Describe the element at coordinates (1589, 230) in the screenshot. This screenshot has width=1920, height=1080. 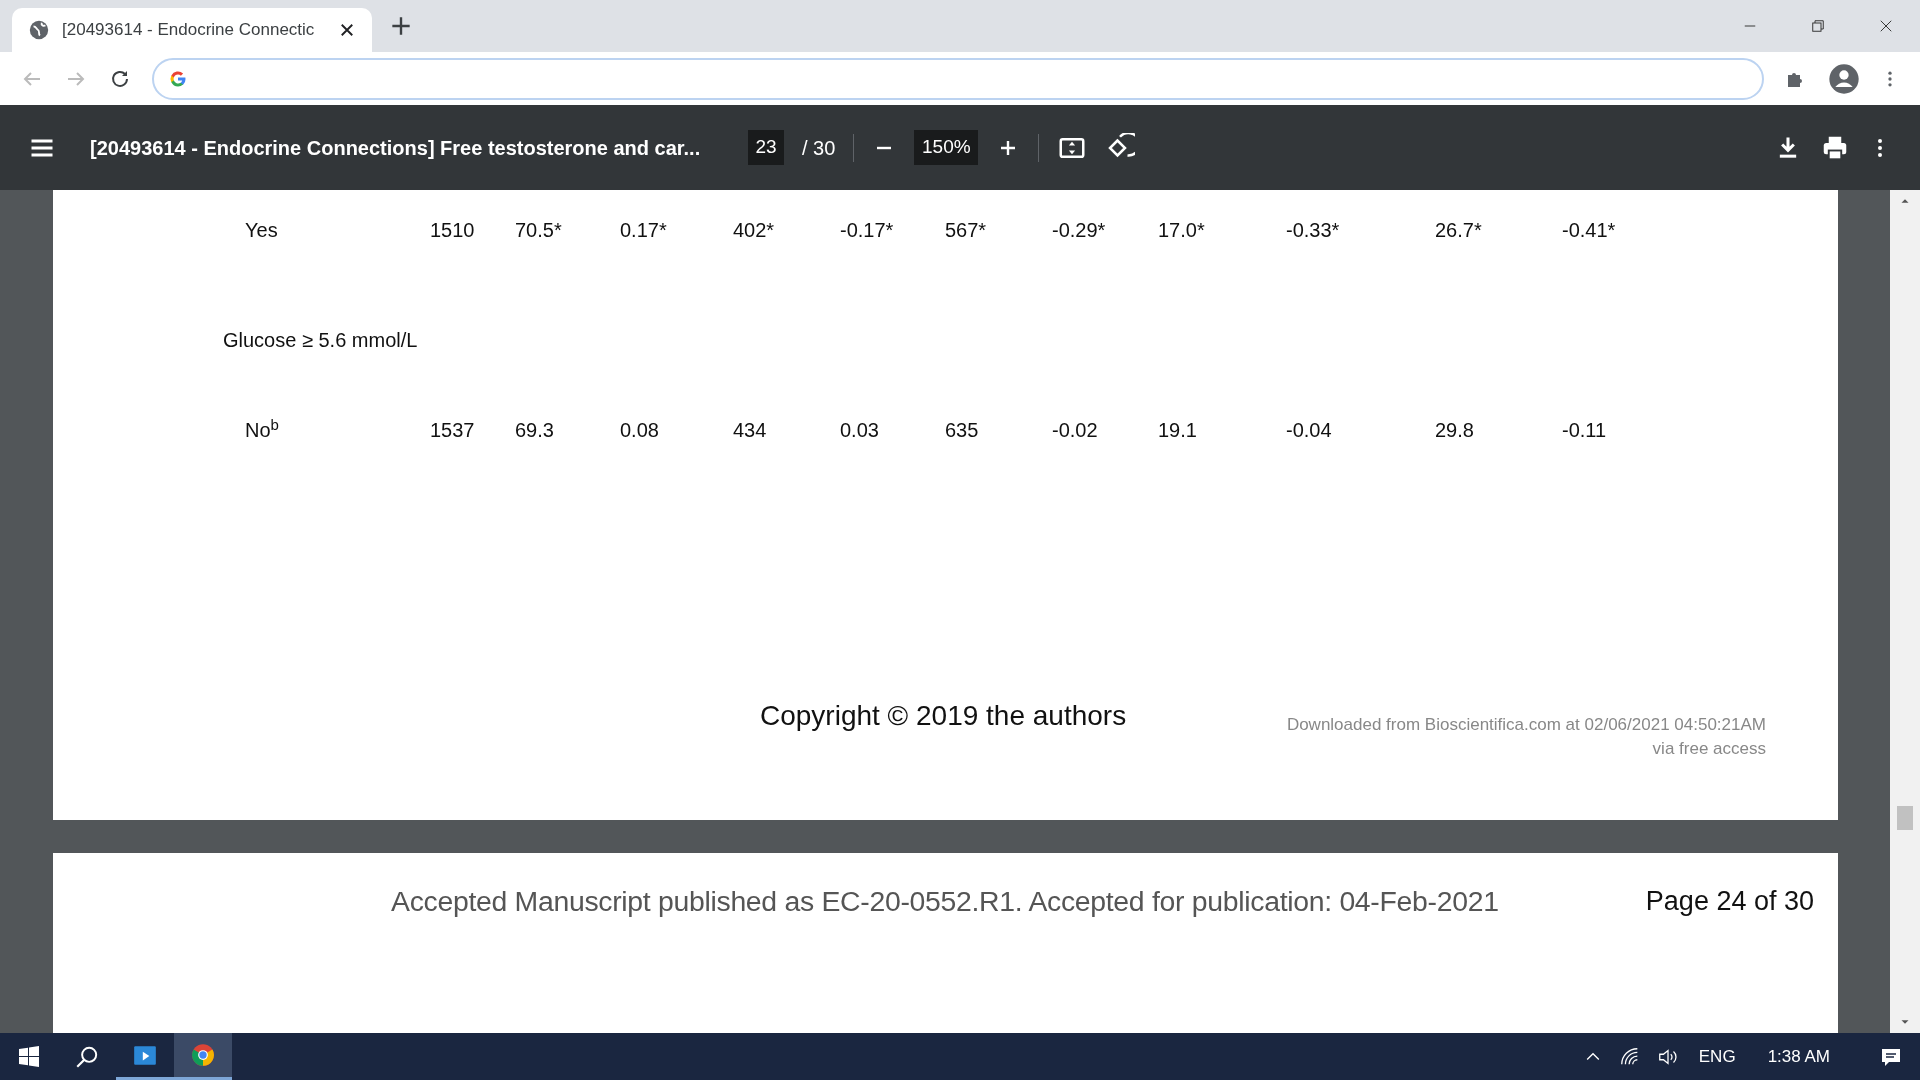
I see `table-cell-text: -0.41*` at that location.